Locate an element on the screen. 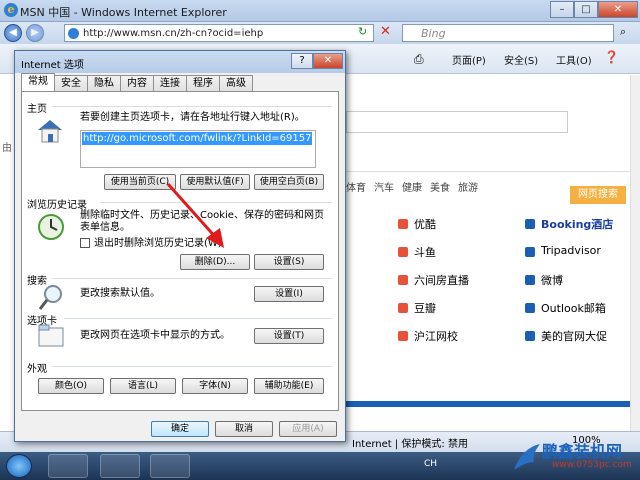 The image size is (640, 480). cancel-button: 取消 is located at coordinates (244, 429).